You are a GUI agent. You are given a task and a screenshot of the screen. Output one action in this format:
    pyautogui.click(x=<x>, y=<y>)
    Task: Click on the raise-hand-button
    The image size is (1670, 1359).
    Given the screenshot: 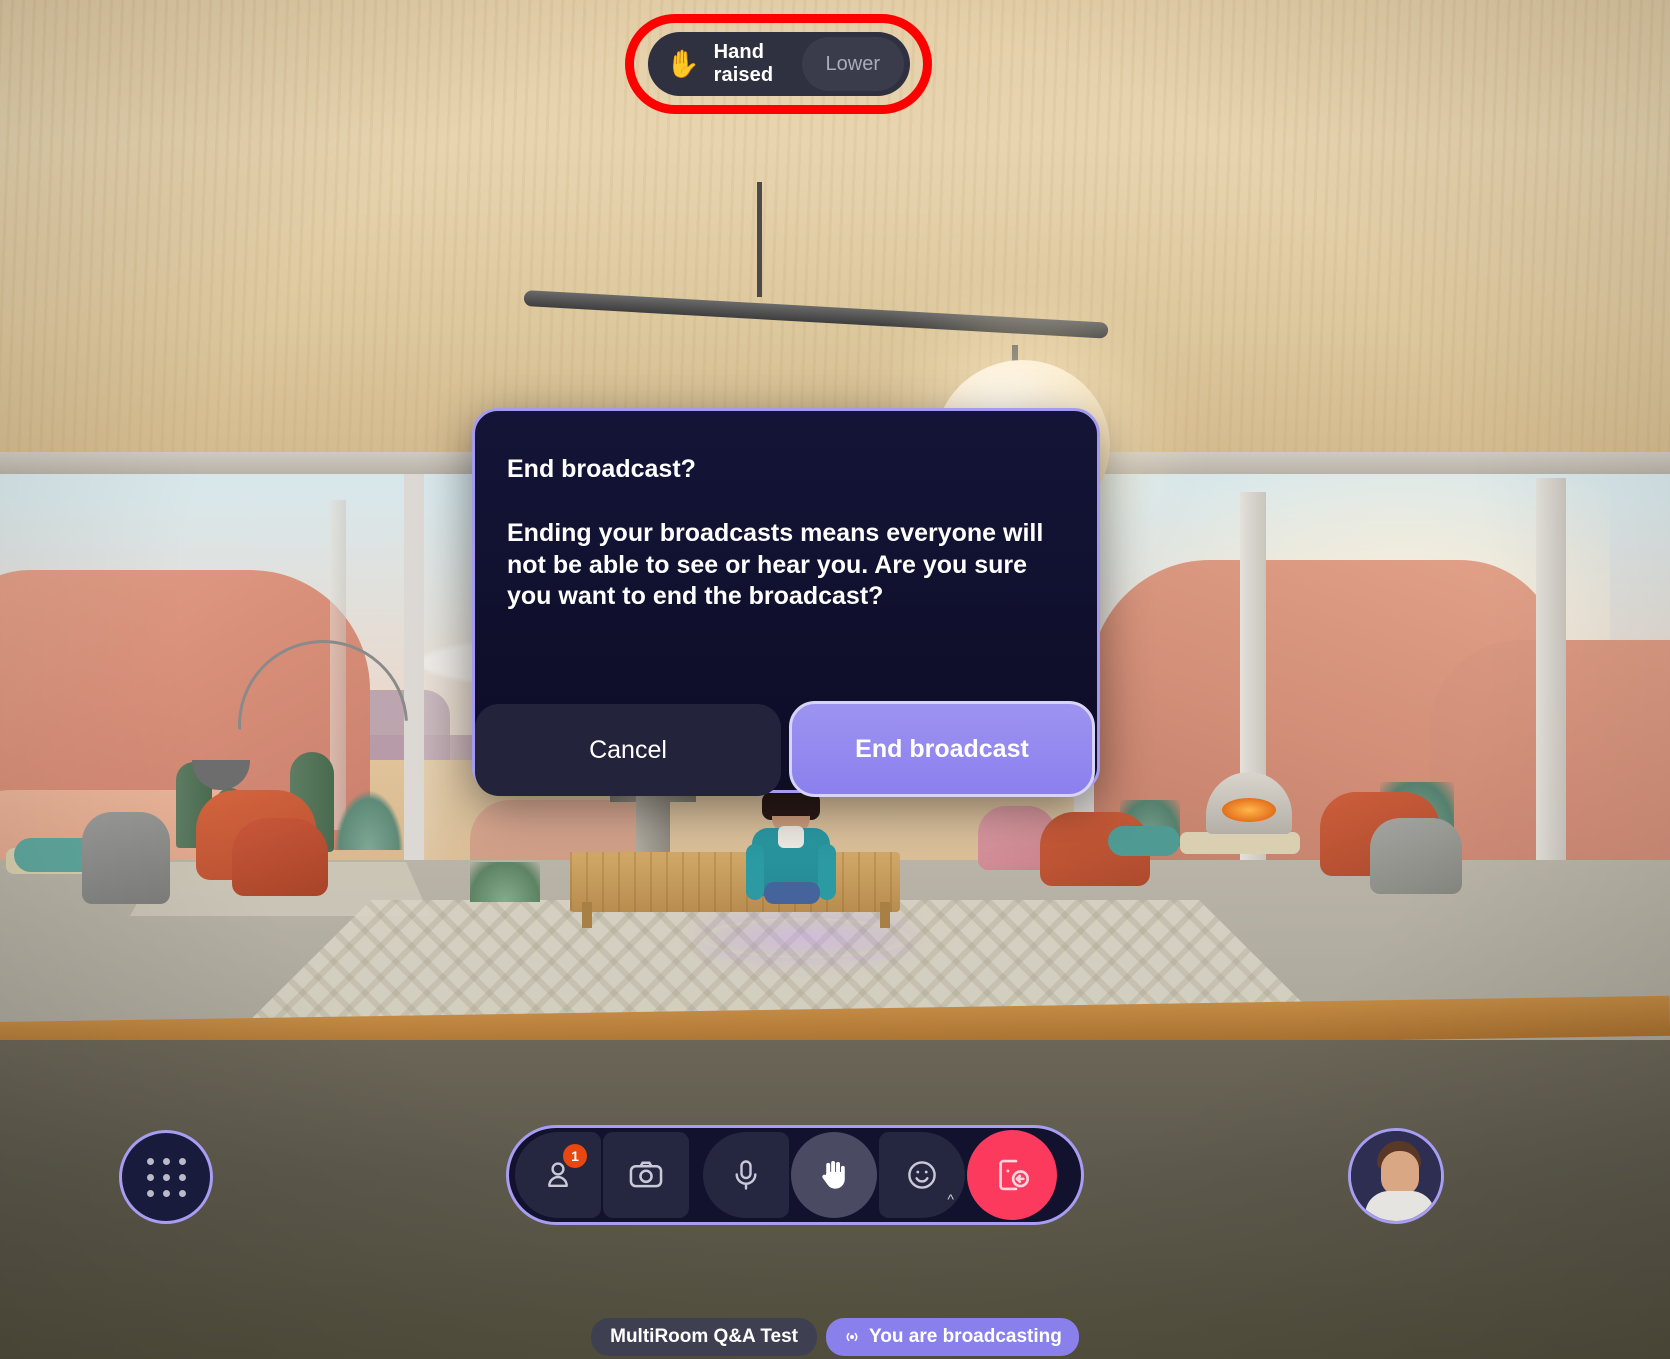 What is the action you would take?
    pyautogui.click(x=834, y=1175)
    